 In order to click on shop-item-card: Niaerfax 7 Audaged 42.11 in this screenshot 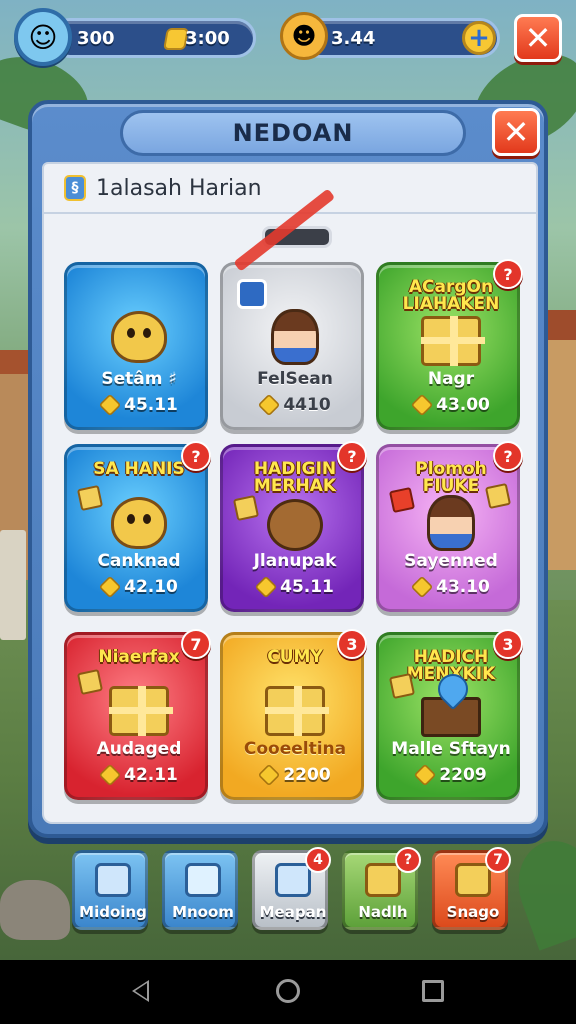, I will do `click(137, 714)`.